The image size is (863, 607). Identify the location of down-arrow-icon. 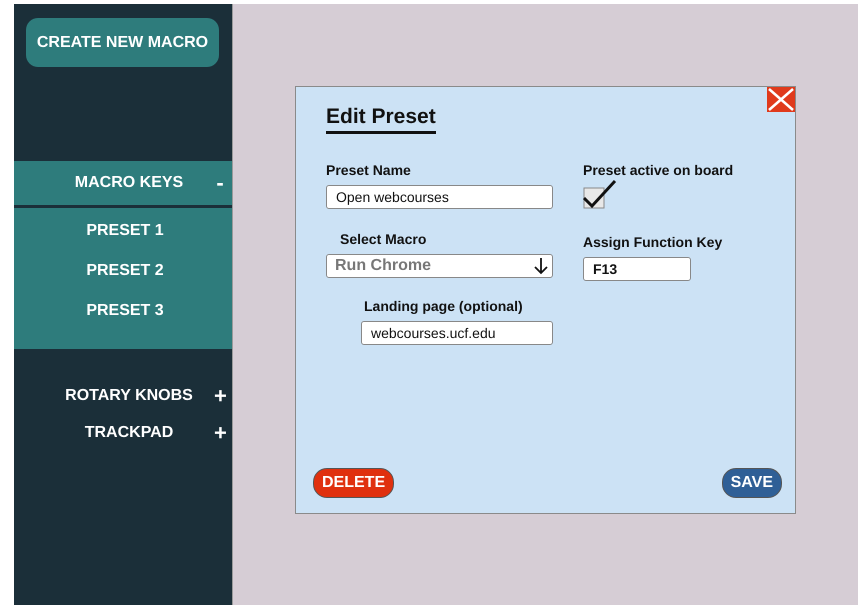
(541, 266).